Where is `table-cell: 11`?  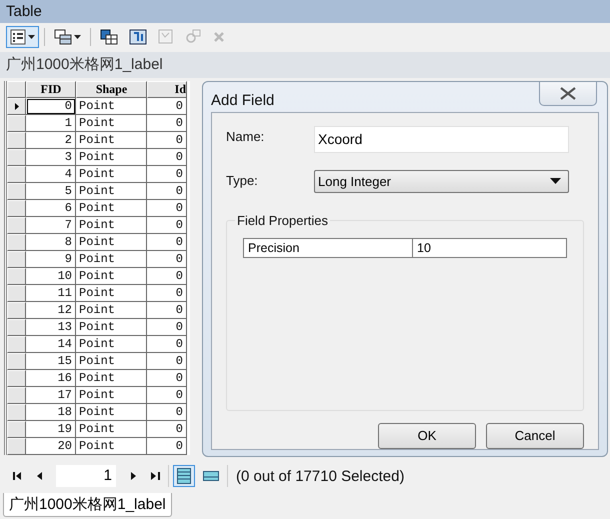 table-cell: 11 is located at coordinates (51, 293).